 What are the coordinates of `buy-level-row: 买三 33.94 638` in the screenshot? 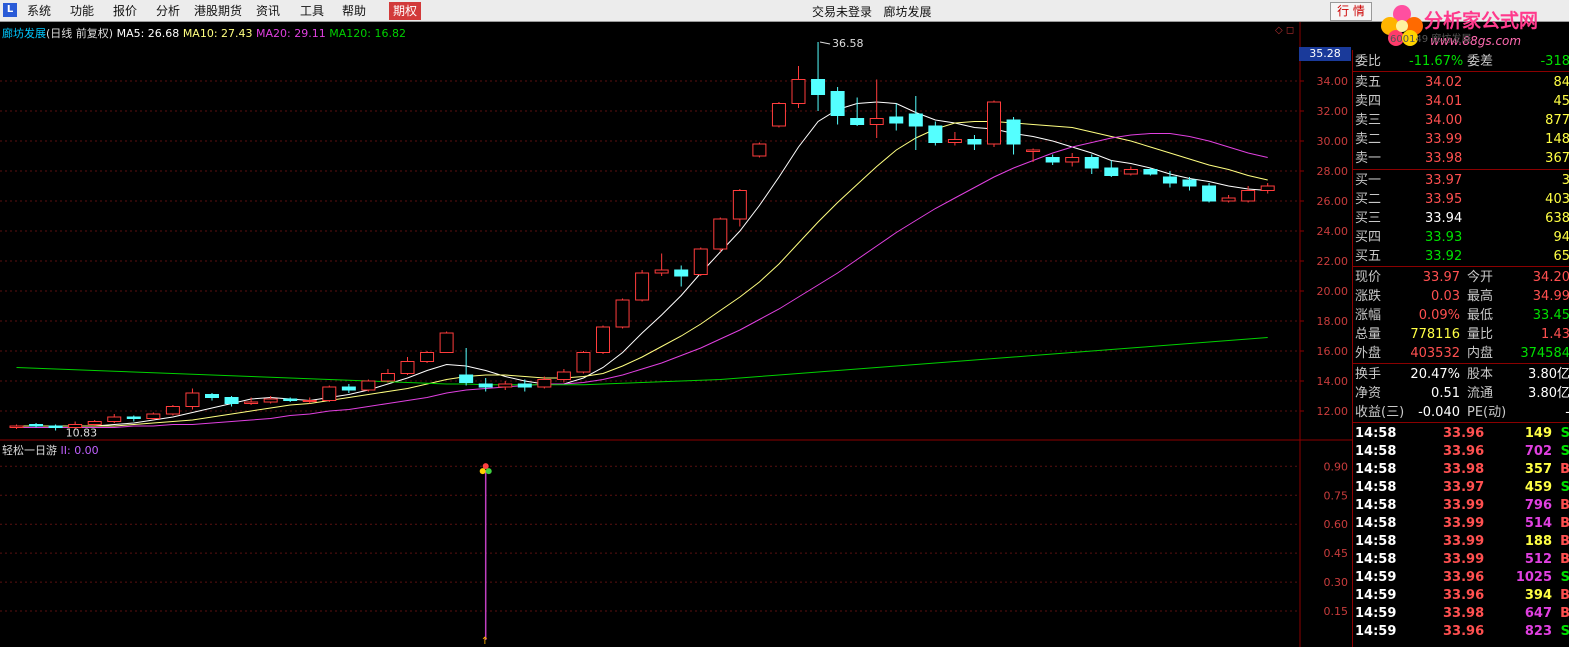 It's located at (1461, 218).